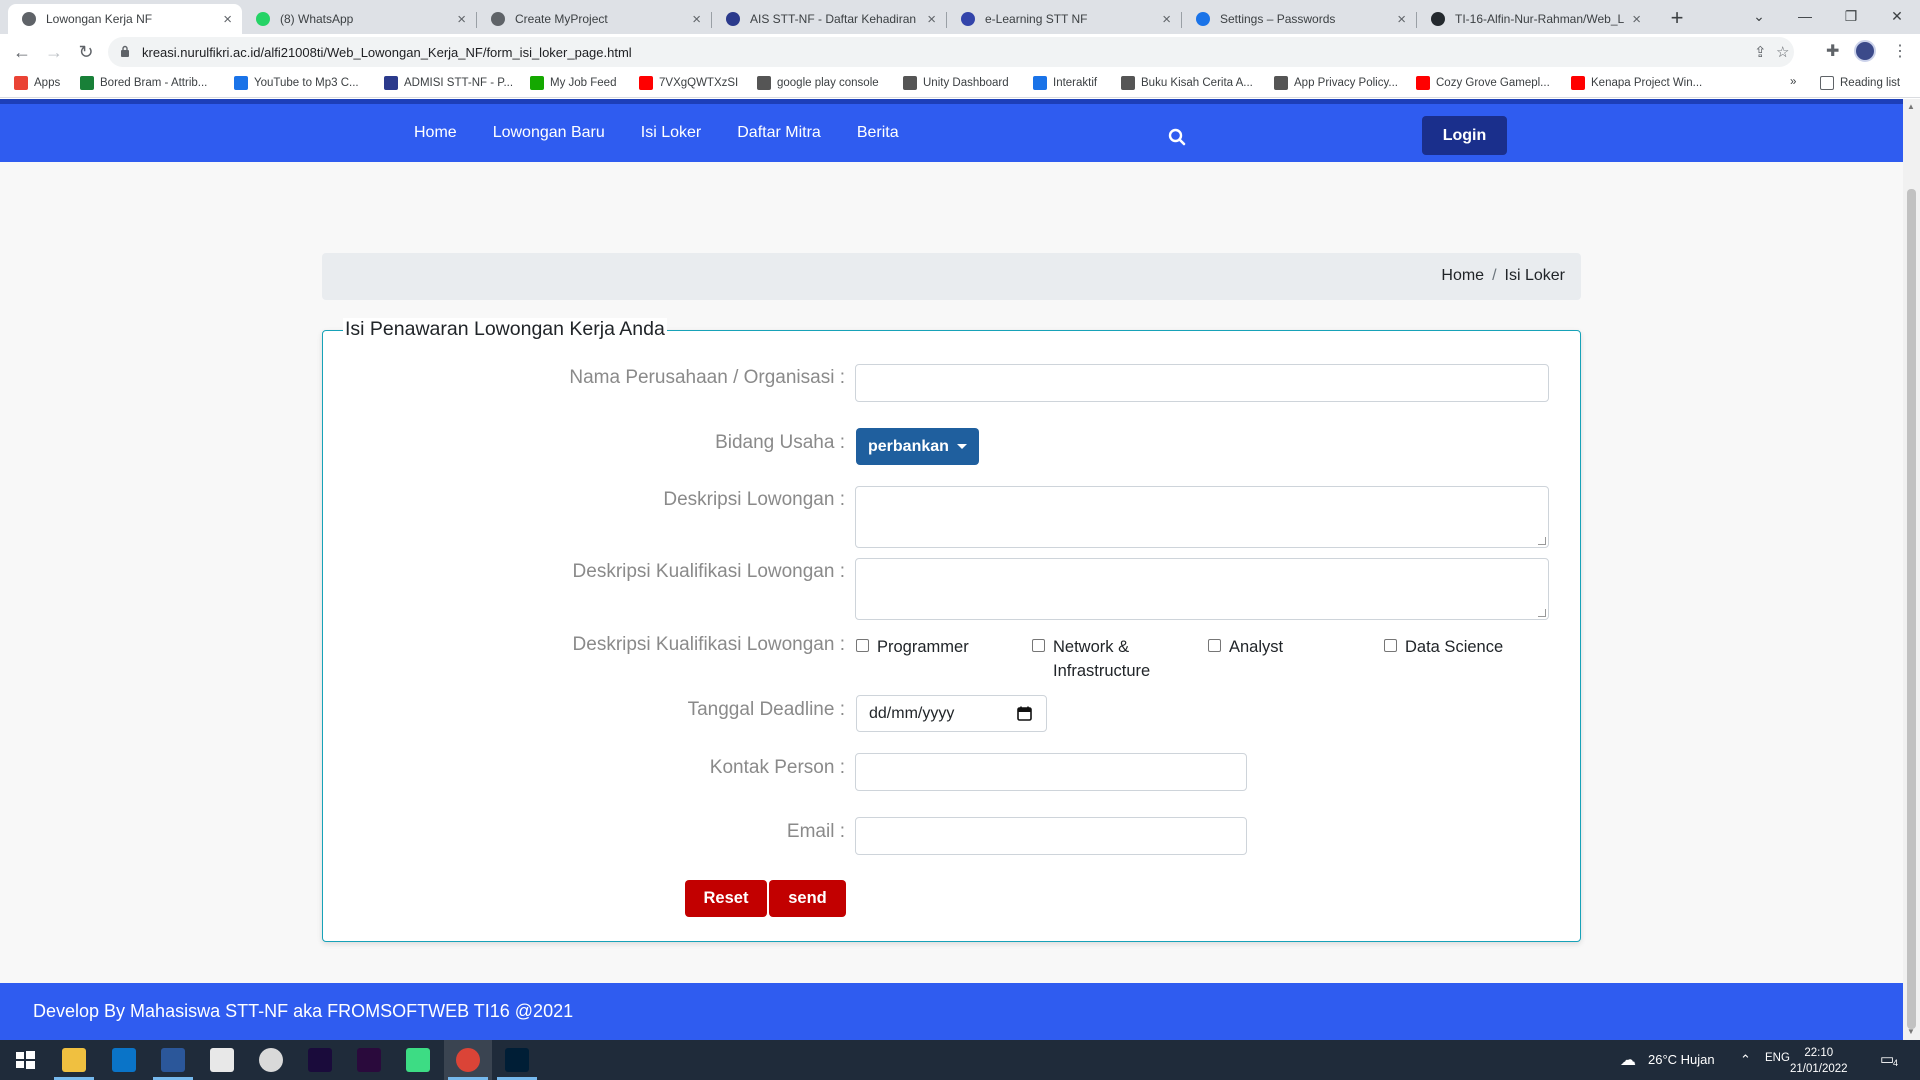 This screenshot has width=1920, height=1080. What do you see at coordinates (537, 83) in the screenshot?
I see `upwork-icon` at bounding box center [537, 83].